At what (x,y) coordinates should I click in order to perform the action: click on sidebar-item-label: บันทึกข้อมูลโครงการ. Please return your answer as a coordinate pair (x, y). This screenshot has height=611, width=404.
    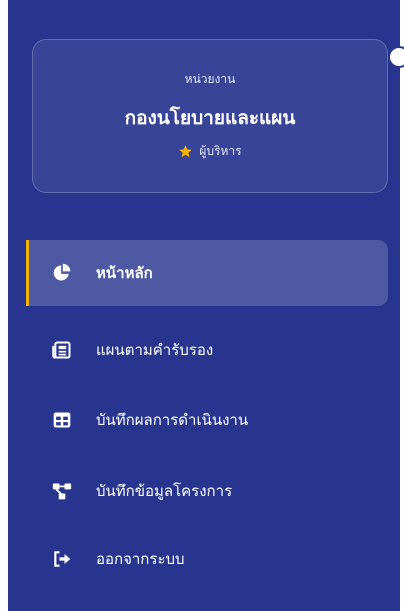
    Looking at the image, I should click on (164, 491).